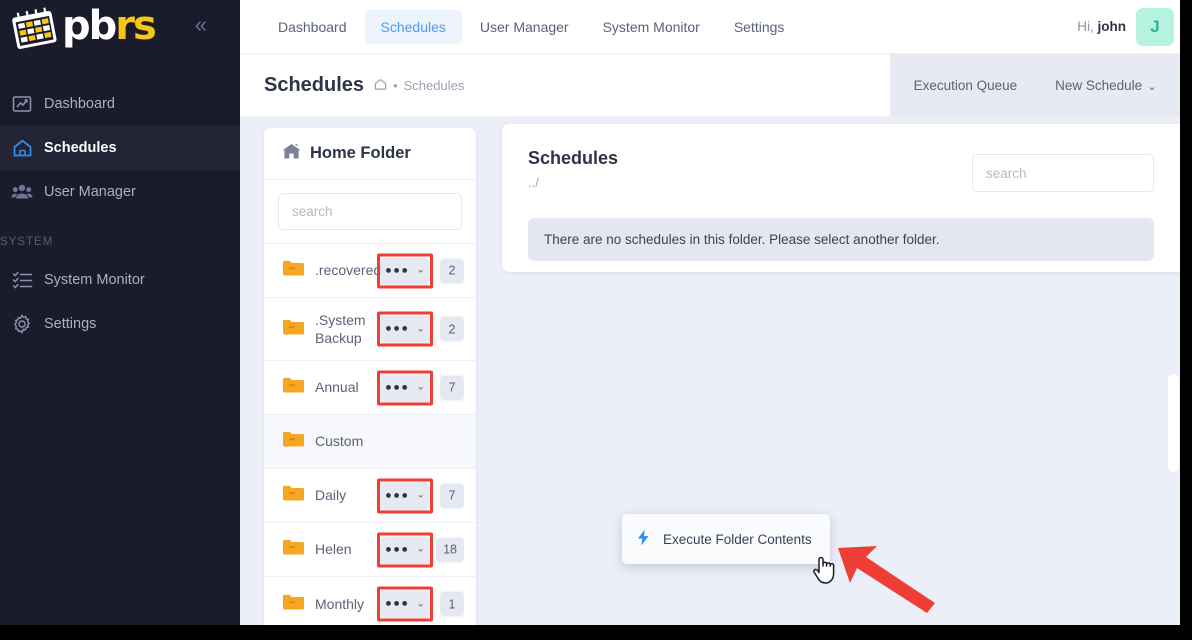 The width and height of the screenshot is (1192, 640). I want to click on greeting-prefix: Hi,, so click(1085, 26).